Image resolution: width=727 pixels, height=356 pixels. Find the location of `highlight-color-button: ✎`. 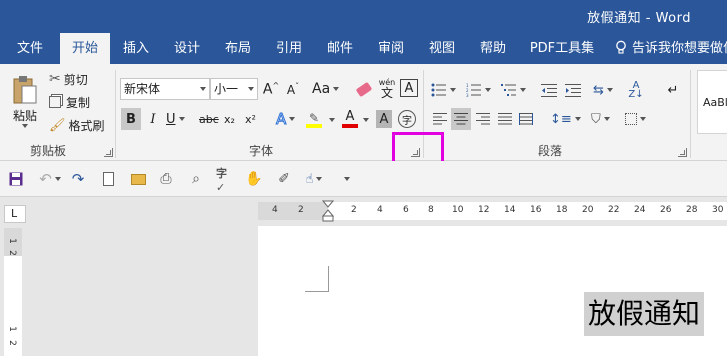

highlight-color-button: ✎ is located at coordinates (314, 119).